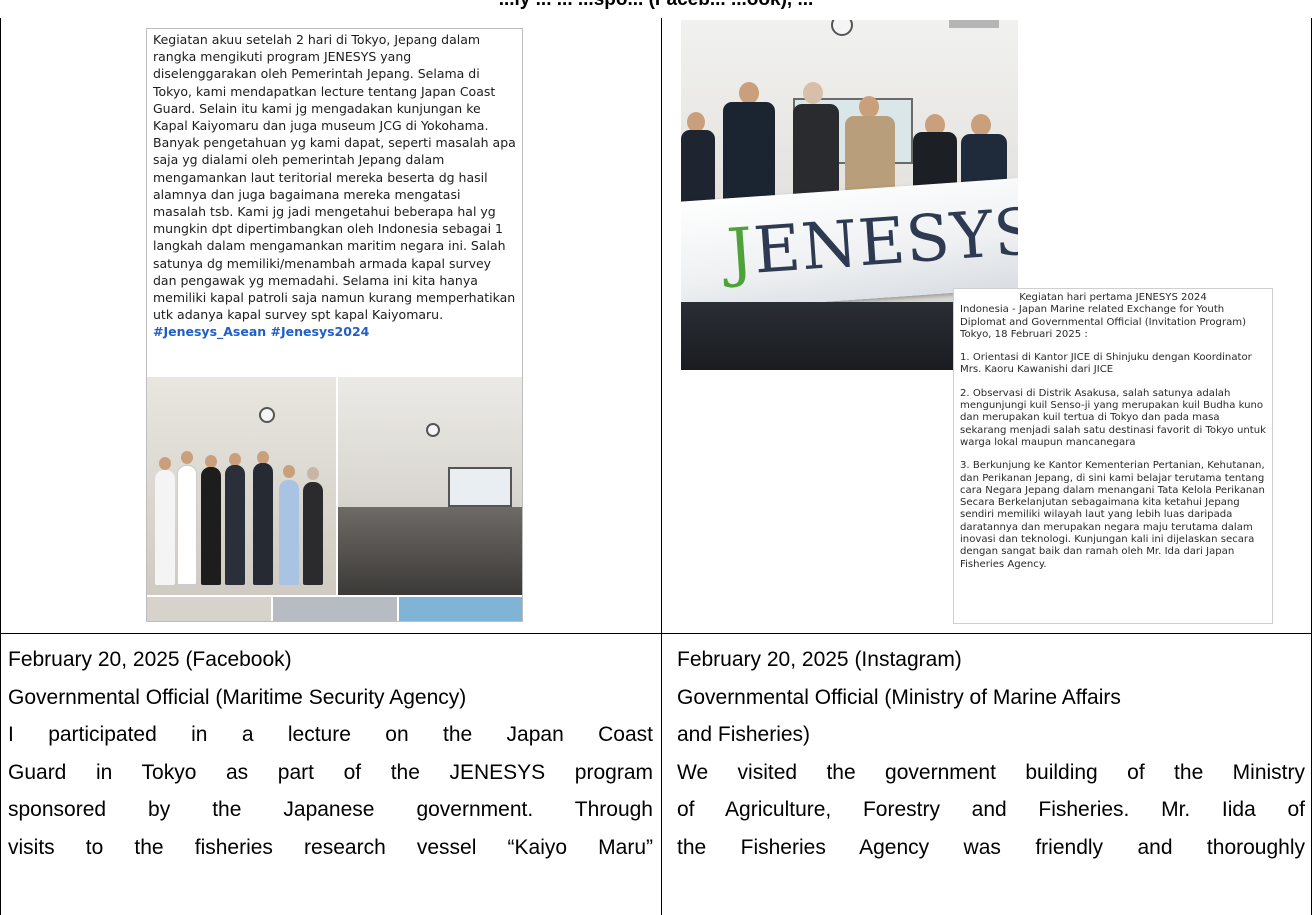 The height and width of the screenshot is (915, 1312). Describe the element at coordinates (661, 466) in the screenshot. I see `table-column-divider` at that location.